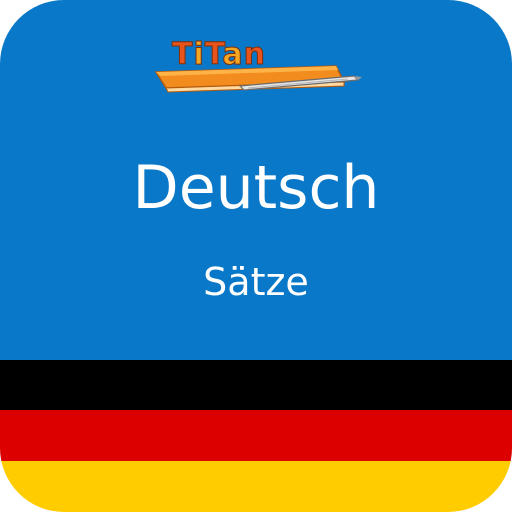  Describe the element at coordinates (254, 54) in the screenshot. I see `logo-letter: n` at that location.